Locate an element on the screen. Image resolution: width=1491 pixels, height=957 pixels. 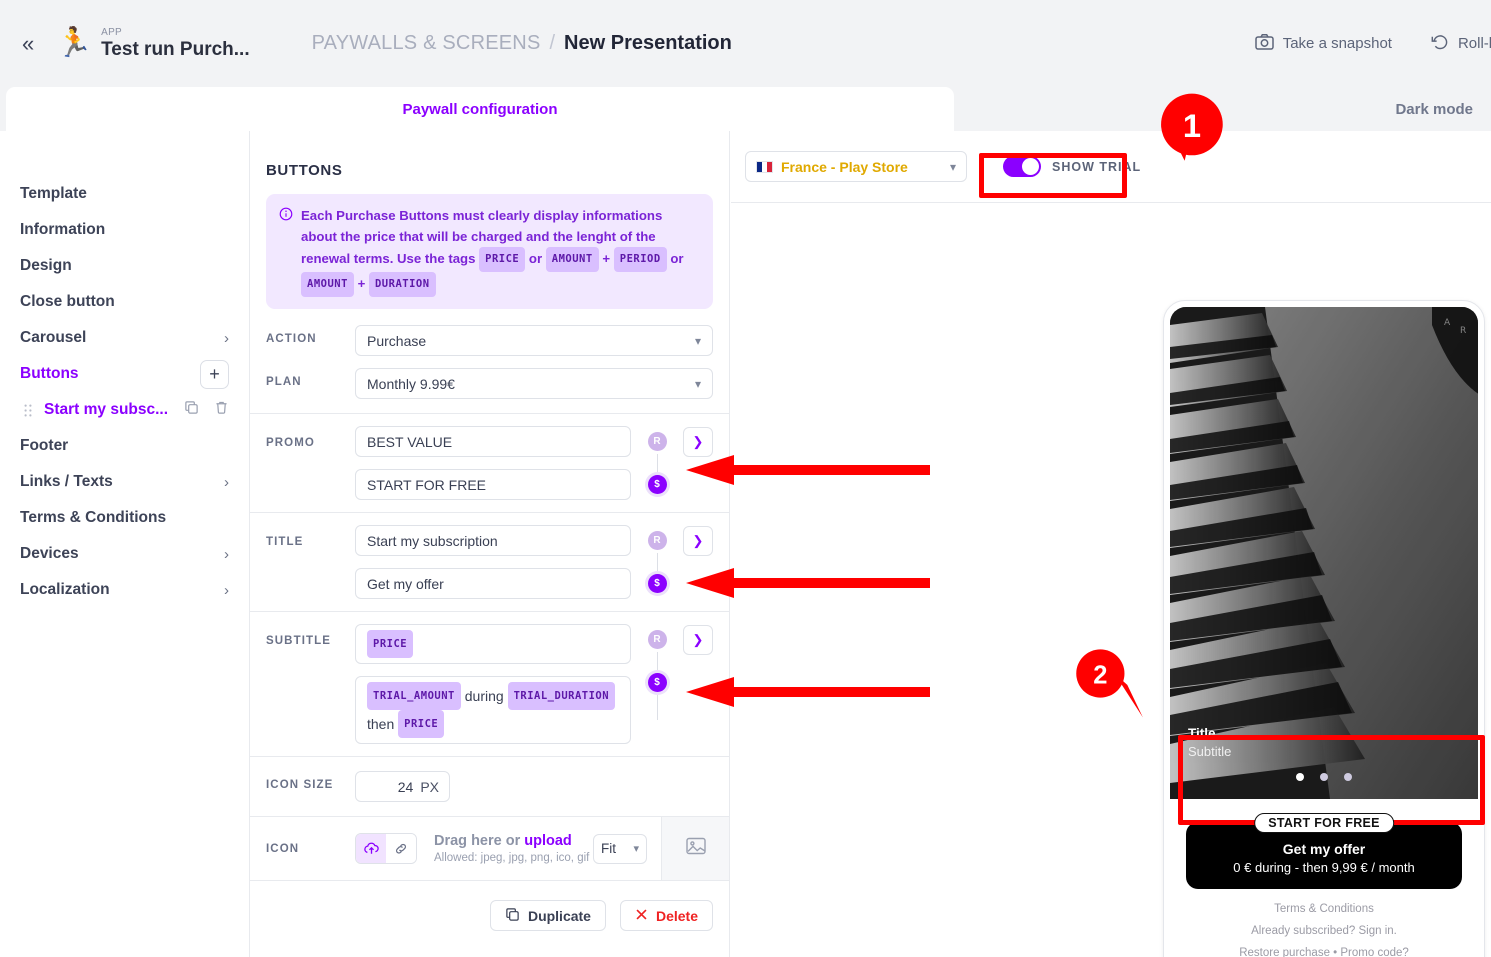
title-default-input: Start my subscription is located at coordinates (493, 540).